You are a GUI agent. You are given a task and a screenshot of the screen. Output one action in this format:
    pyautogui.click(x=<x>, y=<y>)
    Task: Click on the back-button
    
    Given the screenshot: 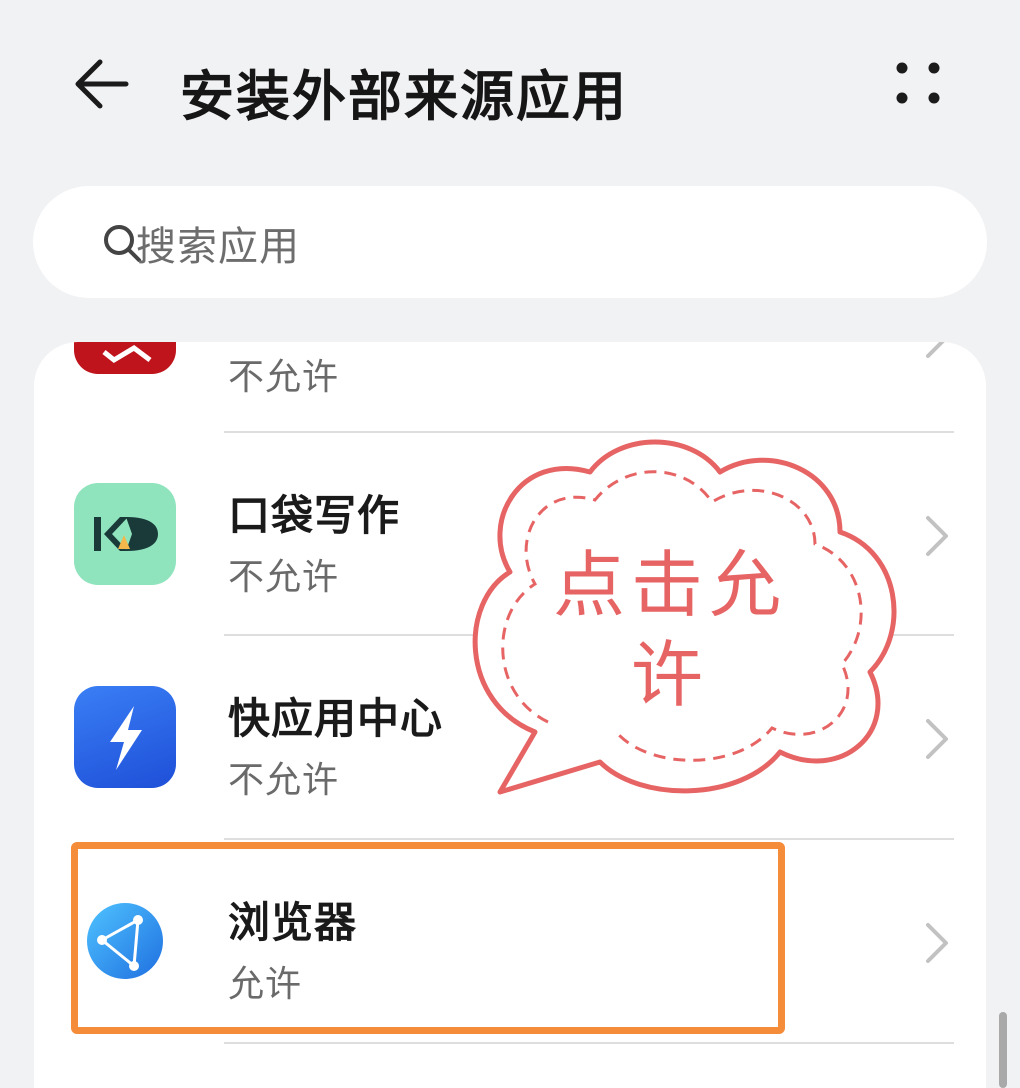 What is the action you would take?
    pyautogui.click(x=102, y=84)
    